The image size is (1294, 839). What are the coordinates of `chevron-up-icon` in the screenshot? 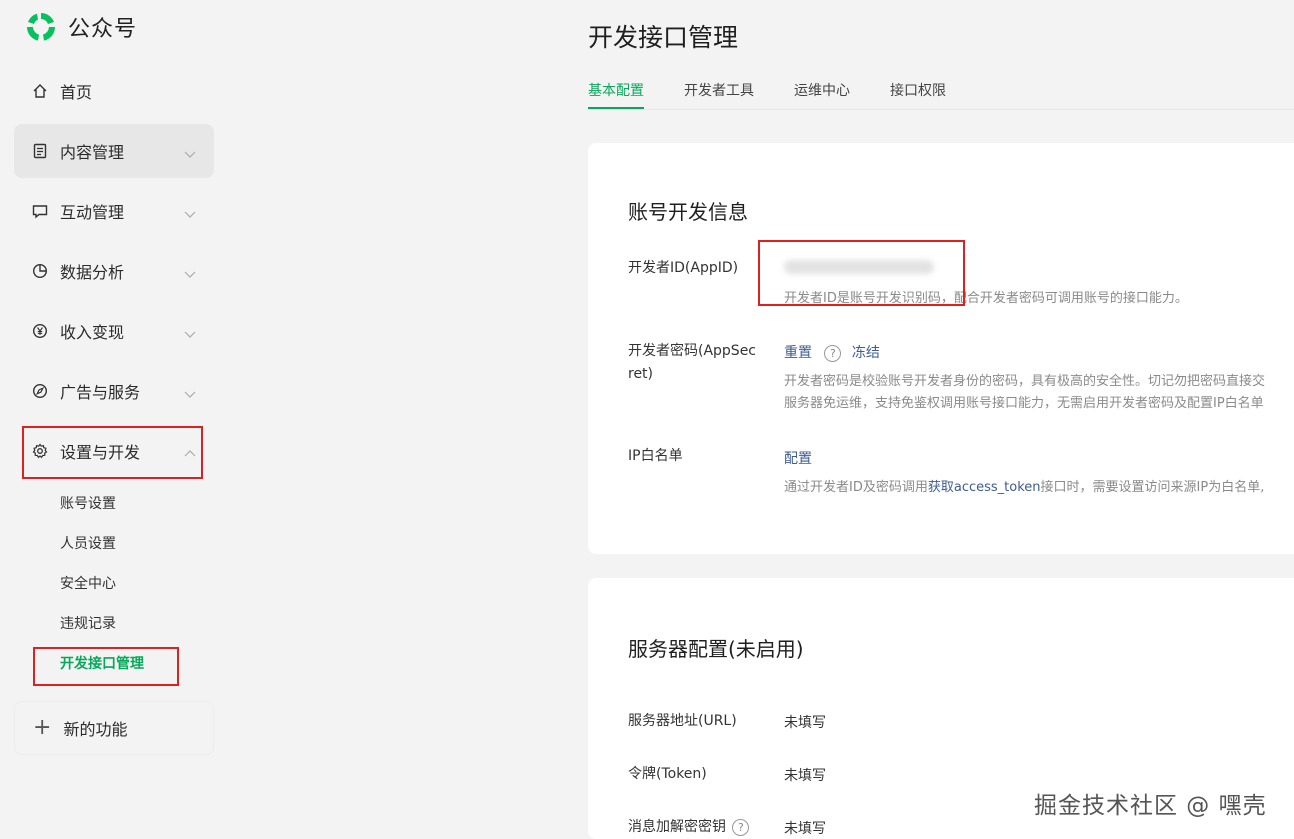 It's located at (190, 451).